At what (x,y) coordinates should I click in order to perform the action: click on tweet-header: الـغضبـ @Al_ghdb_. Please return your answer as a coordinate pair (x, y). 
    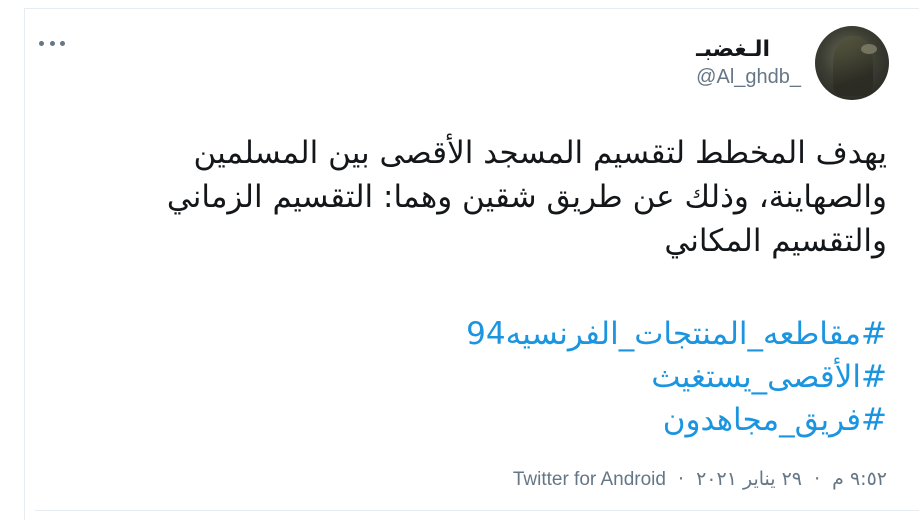
    Looking at the image, I should click on (792, 63).